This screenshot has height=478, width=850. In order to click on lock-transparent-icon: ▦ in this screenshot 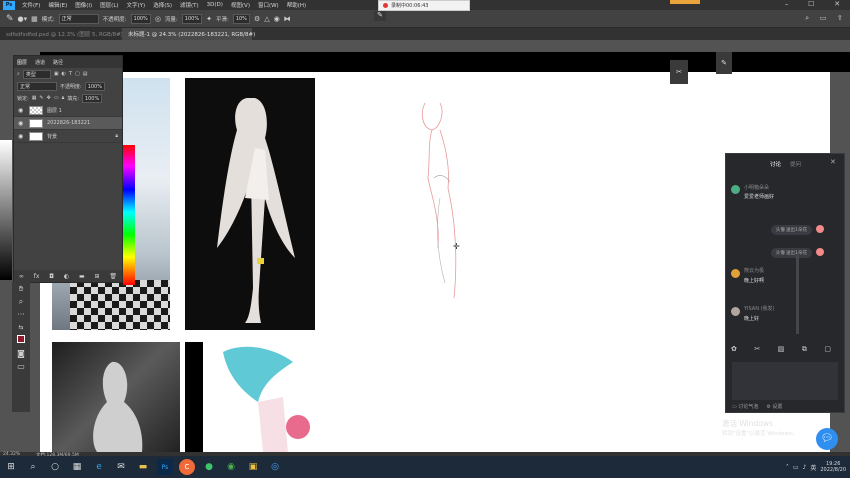, I will do `click(34, 98)`.